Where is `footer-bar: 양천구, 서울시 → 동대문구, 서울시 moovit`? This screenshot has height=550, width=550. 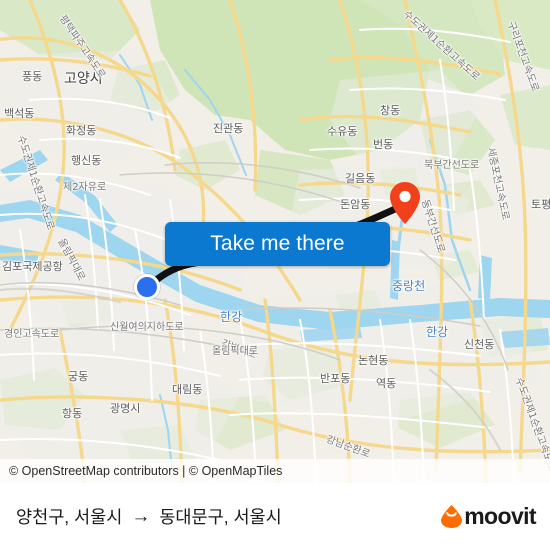
footer-bar: 양천구, 서울시 → 동대문구, 서울시 moovit is located at coordinates (275, 516).